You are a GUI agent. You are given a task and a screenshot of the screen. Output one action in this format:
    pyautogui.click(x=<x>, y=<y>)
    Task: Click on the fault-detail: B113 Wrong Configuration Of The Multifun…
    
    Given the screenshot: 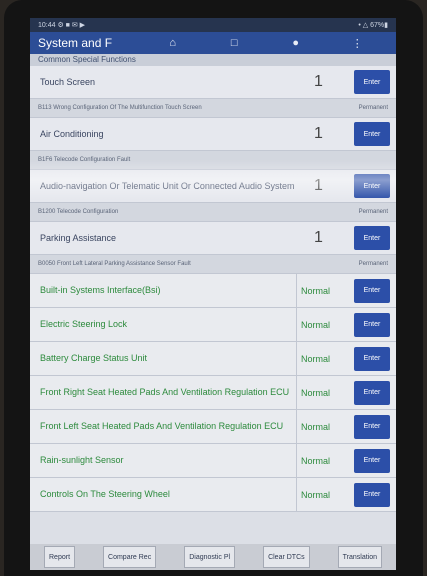 What is the action you would take?
    pyautogui.click(x=213, y=108)
    